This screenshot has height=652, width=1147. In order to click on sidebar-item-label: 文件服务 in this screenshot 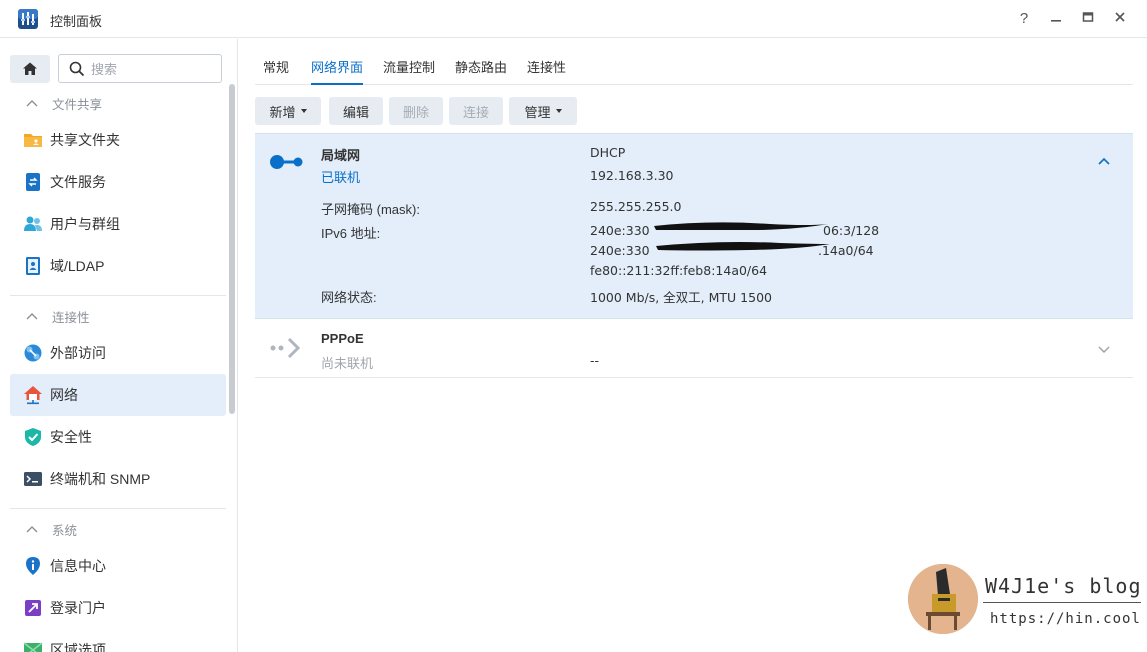, I will do `click(78, 182)`.